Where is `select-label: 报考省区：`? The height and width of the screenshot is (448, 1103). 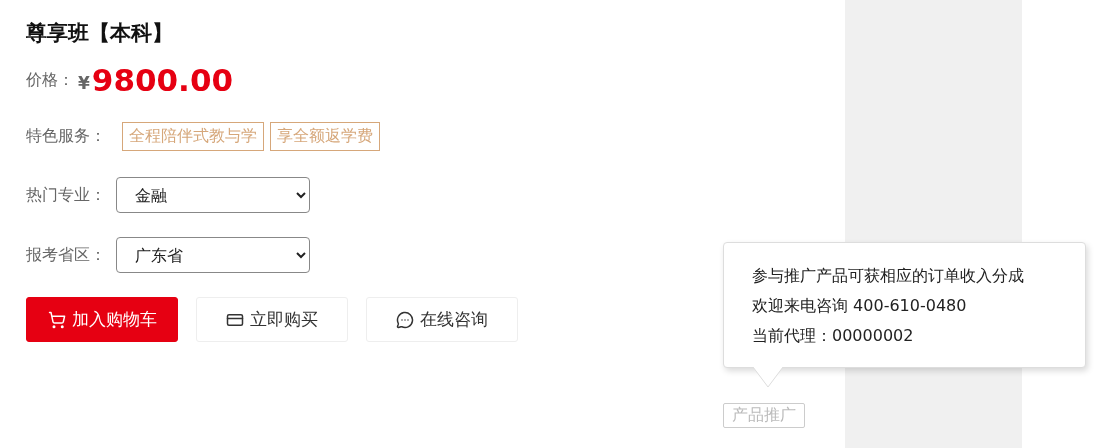 select-label: 报考省区： is located at coordinates (66, 255).